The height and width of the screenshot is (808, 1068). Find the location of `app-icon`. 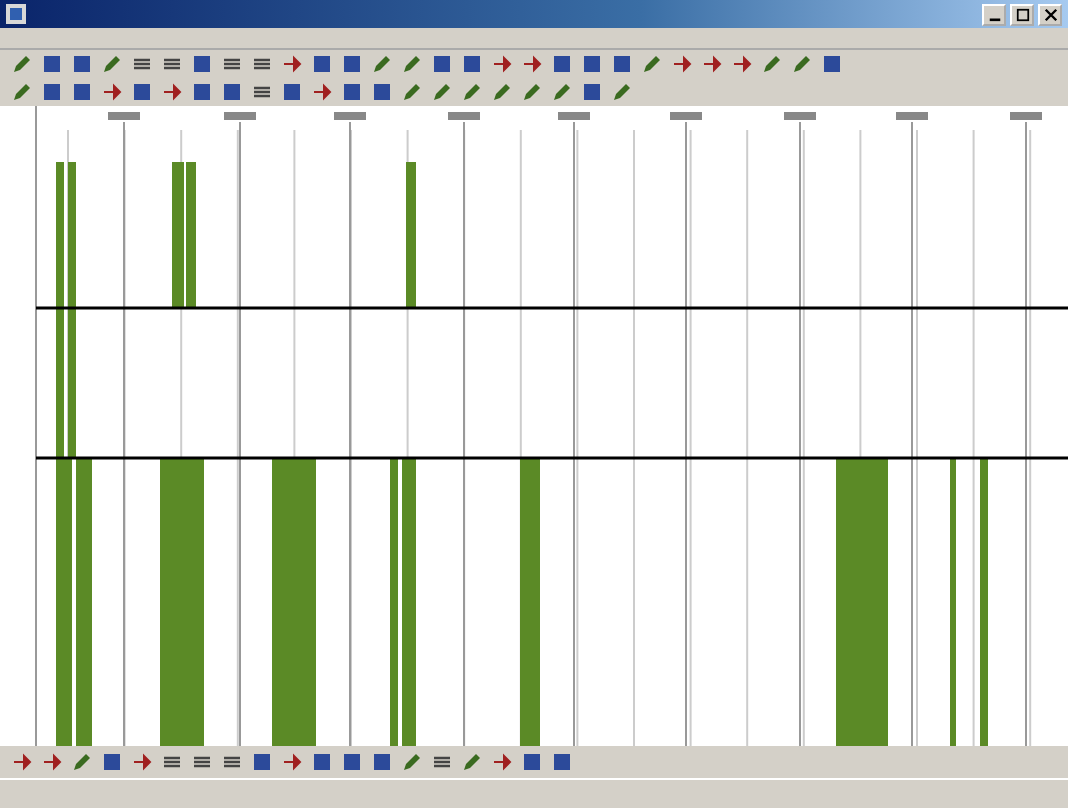

app-icon is located at coordinates (16, 14).